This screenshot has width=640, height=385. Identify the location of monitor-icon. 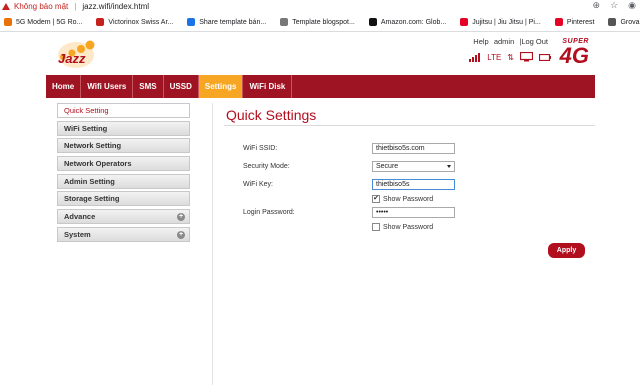
(526, 57).